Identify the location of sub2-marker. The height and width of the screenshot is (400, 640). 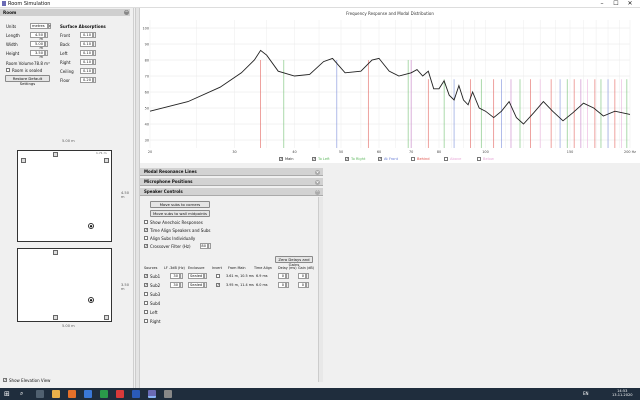
(106, 160).